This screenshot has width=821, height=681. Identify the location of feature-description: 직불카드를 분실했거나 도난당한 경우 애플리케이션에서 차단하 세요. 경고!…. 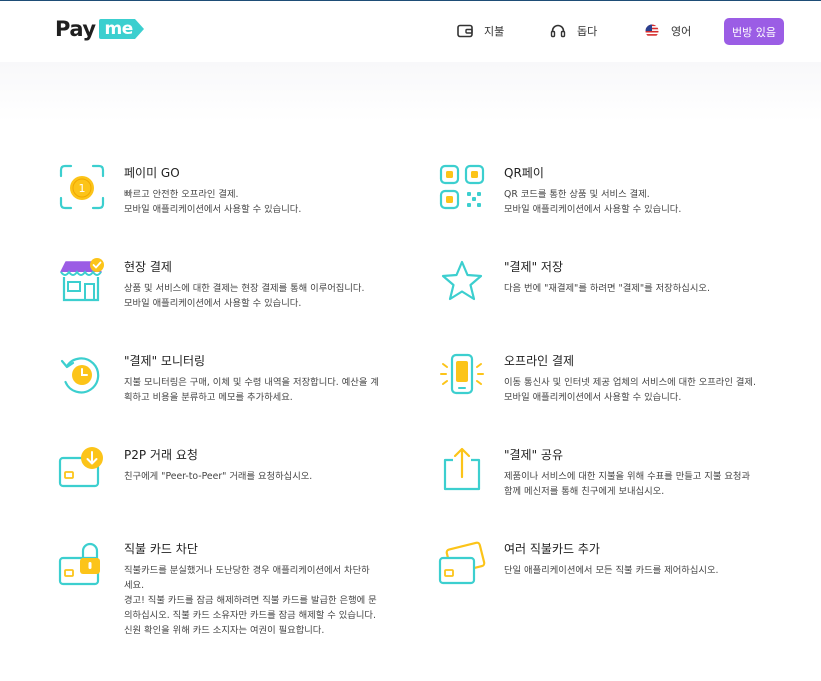
(274, 600).